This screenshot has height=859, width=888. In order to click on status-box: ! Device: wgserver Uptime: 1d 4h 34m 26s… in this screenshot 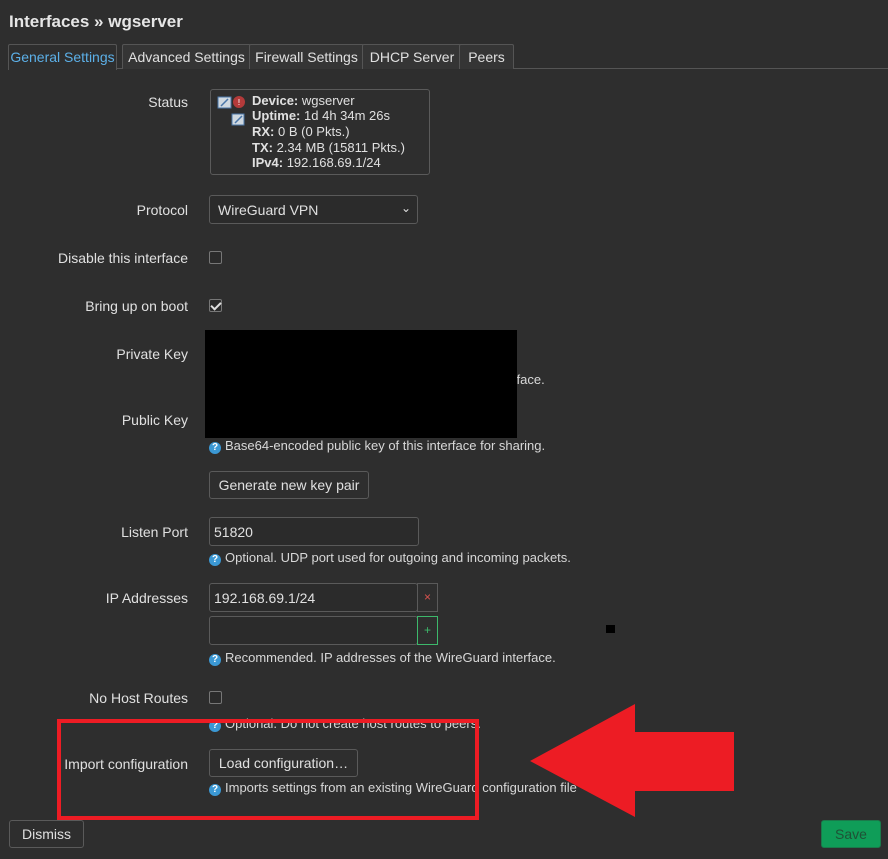, I will do `click(320, 132)`.